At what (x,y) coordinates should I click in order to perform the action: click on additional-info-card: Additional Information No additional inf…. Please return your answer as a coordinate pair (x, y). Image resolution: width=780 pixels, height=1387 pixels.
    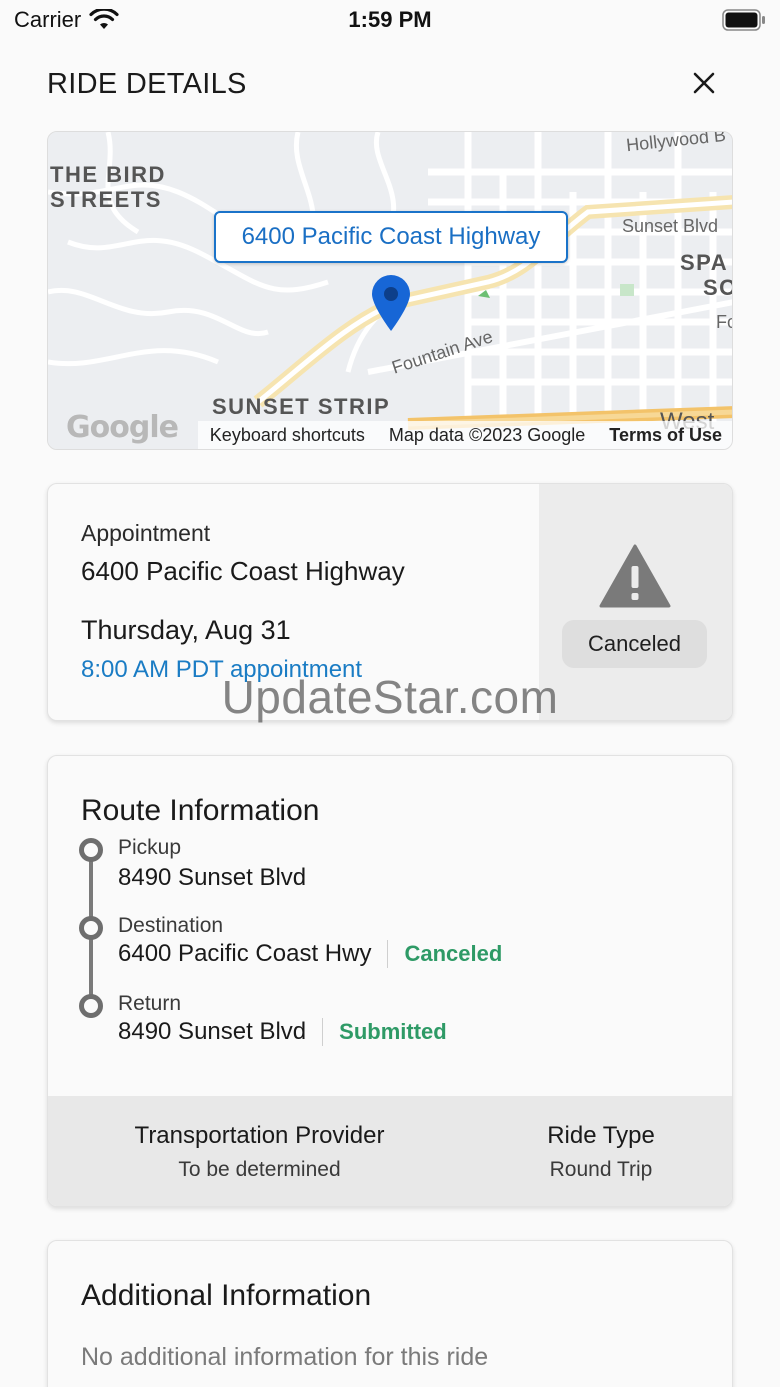
    Looking at the image, I should click on (390, 1313).